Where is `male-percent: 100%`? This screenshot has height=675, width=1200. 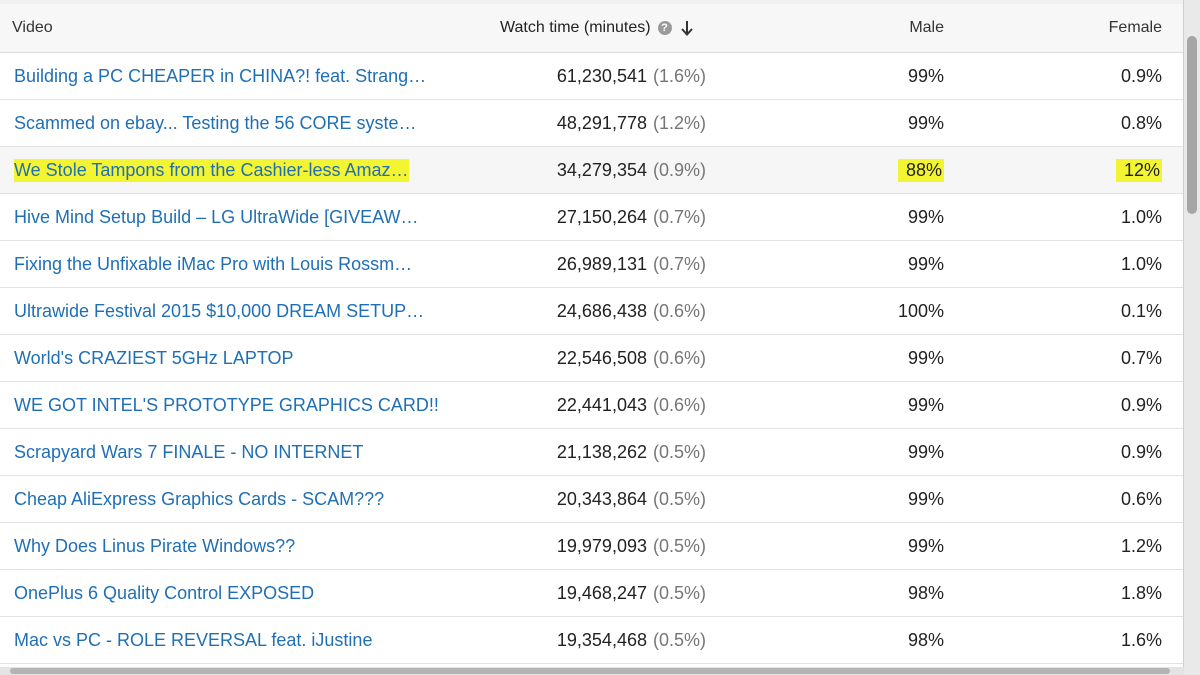 male-percent: 100% is located at coordinates (920, 310).